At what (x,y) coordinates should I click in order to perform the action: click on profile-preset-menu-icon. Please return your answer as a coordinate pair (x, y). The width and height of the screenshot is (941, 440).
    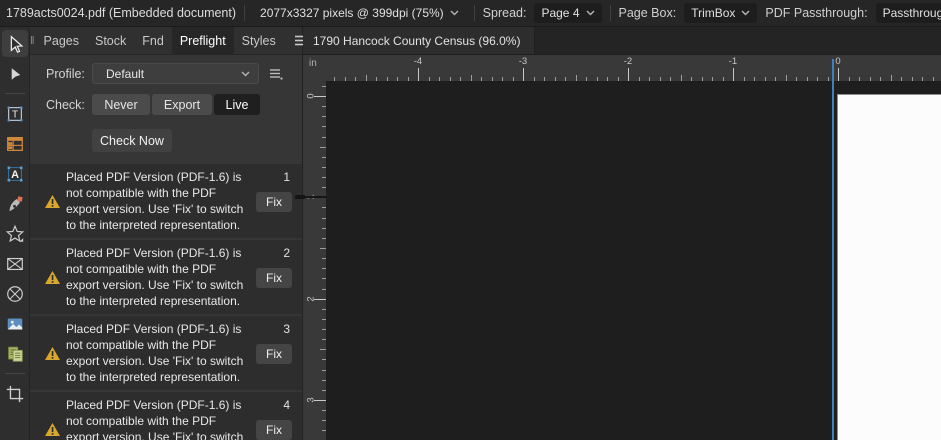
    Looking at the image, I should click on (276, 74).